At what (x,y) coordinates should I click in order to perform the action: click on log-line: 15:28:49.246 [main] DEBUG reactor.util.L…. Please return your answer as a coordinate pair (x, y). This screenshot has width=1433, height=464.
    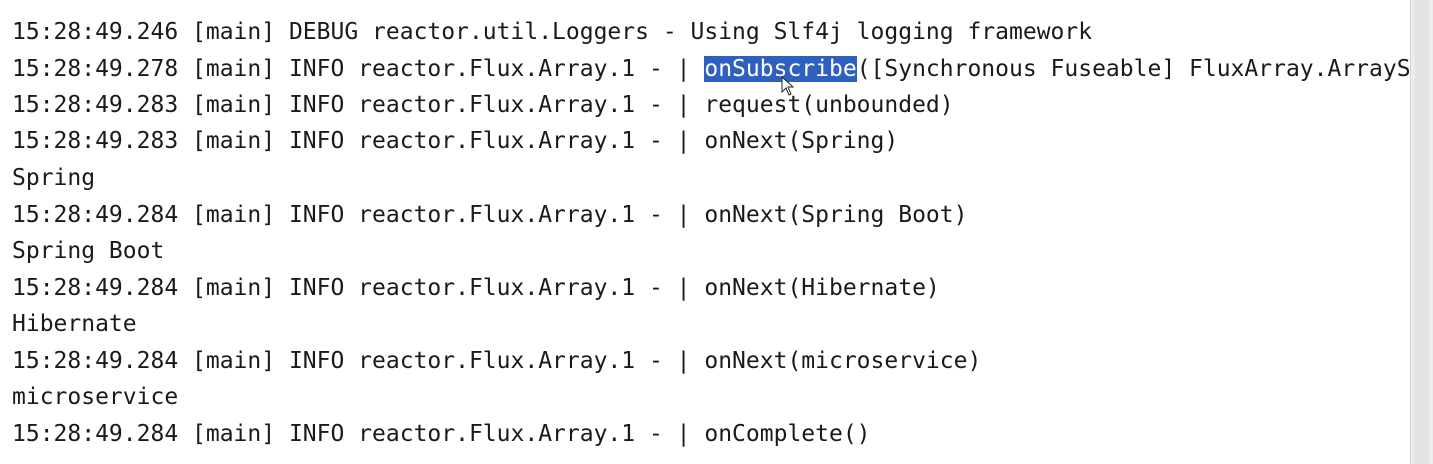
    Looking at the image, I should click on (552, 32).